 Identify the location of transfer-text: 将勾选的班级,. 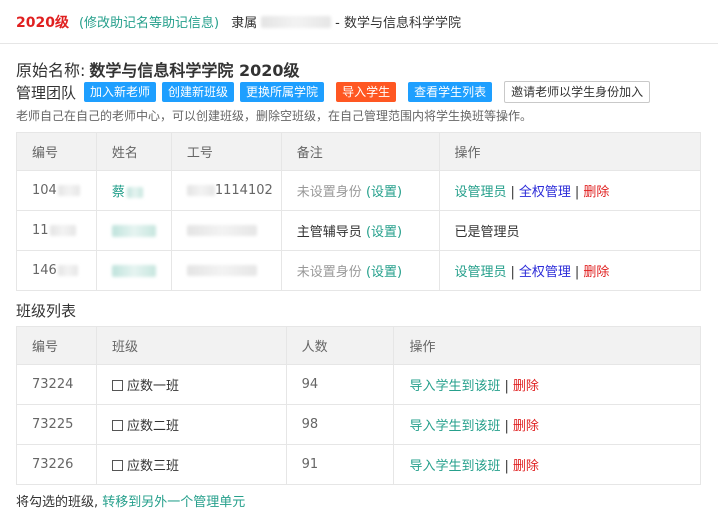
(57, 502).